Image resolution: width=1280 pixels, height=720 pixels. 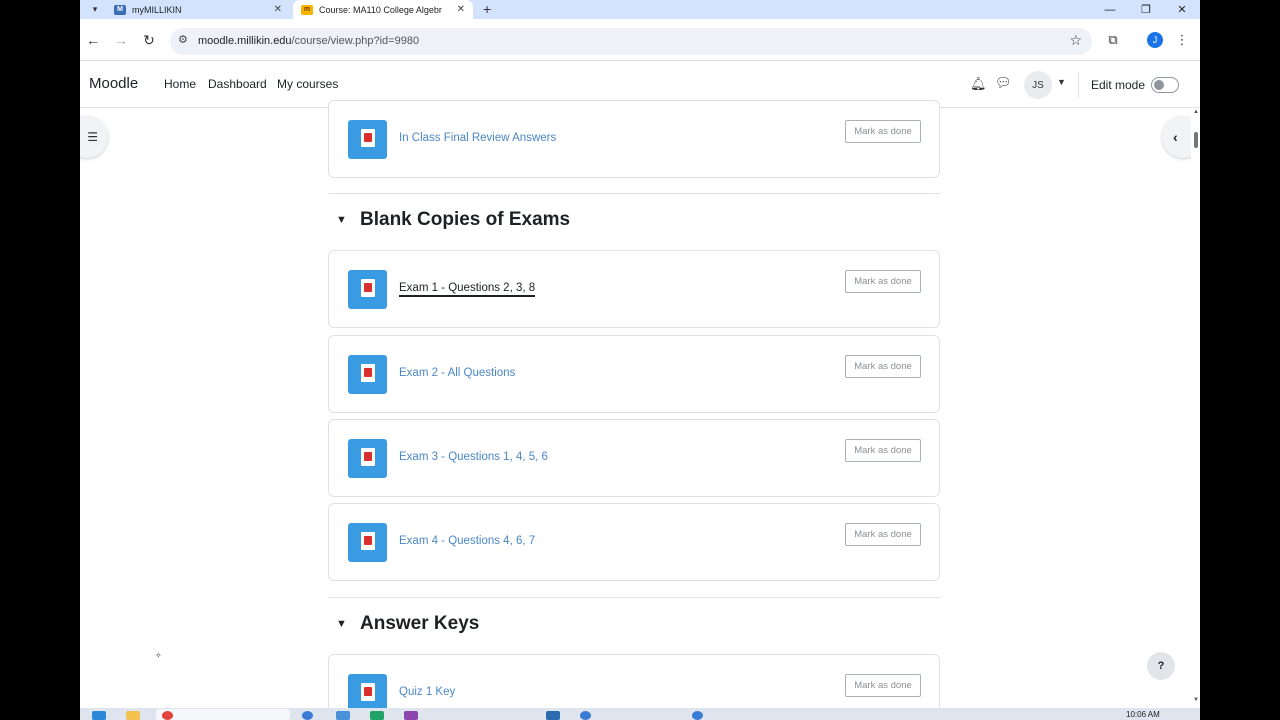 I want to click on section-title: ▼ Blank Copies of Exams, so click(x=453, y=220).